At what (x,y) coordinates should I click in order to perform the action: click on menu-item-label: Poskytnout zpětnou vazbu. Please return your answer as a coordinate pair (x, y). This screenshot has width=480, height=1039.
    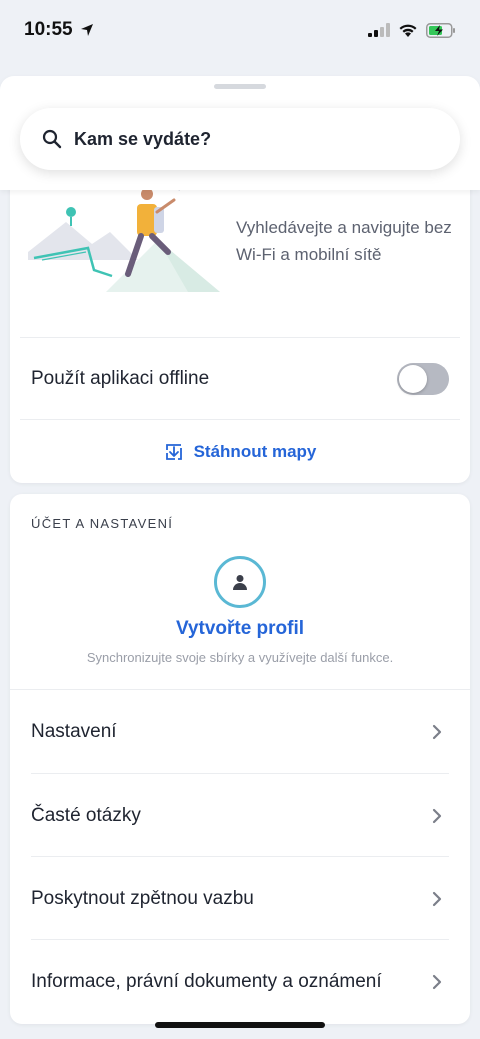
    Looking at the image, I should click on (142, 898).